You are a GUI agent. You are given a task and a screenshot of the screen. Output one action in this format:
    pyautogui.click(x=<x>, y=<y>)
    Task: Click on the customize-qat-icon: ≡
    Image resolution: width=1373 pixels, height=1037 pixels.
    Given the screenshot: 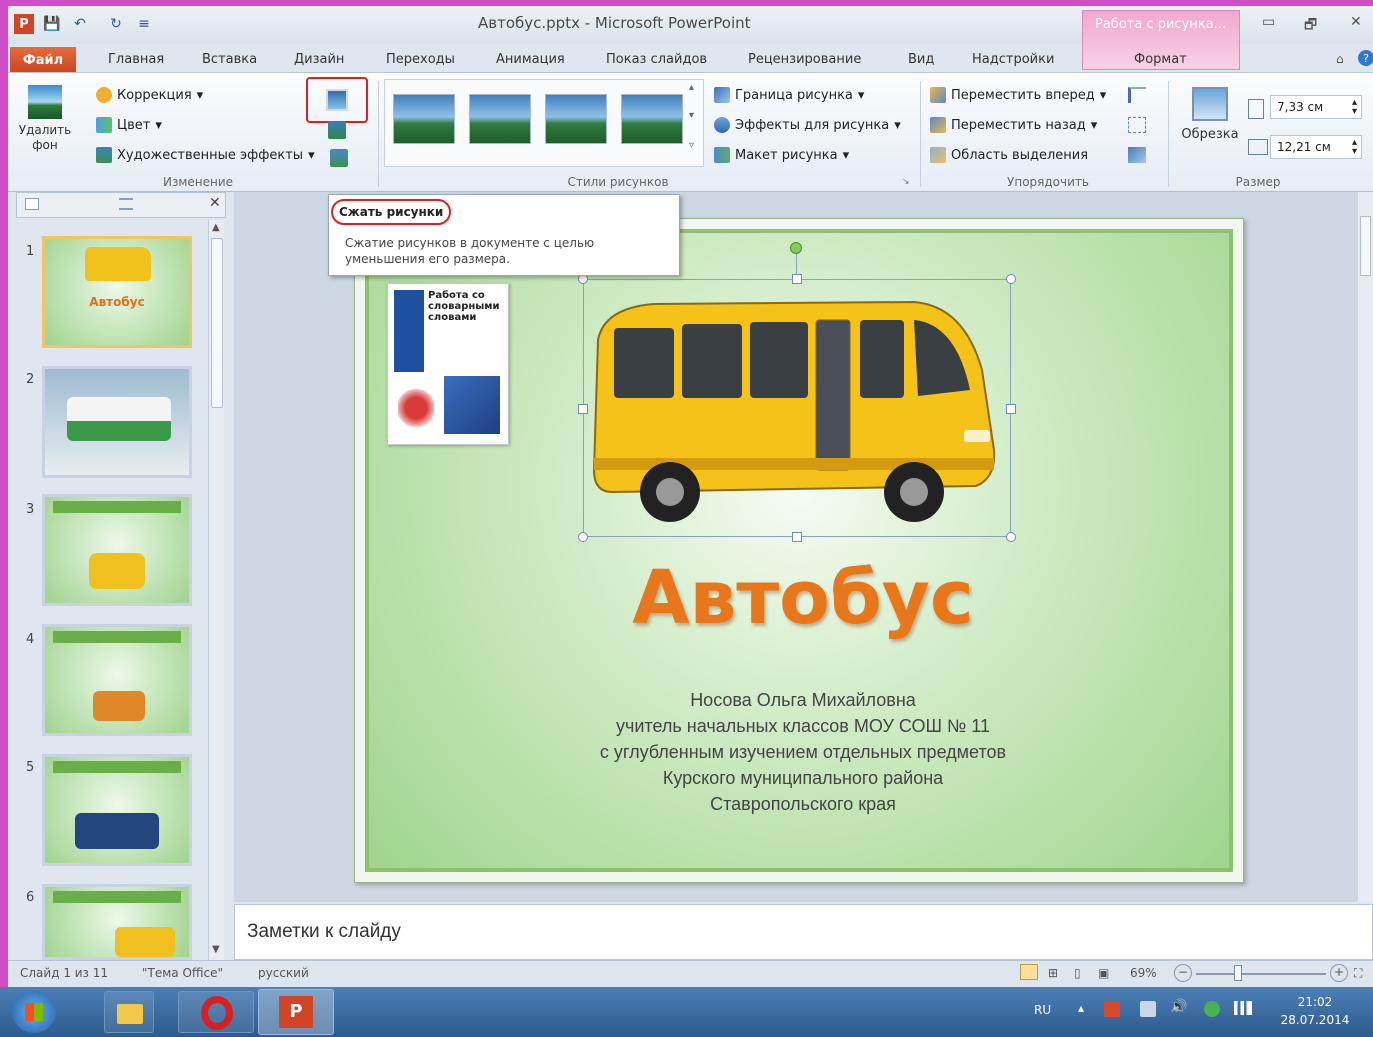 What is the action you would take?
    pyautogui.click(x=144, y=24)
    